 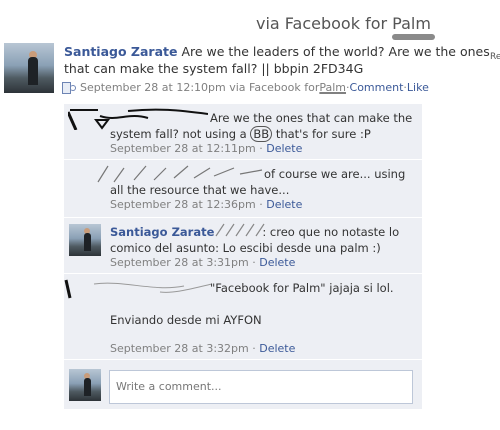 What do you see at coordinates (418, 87) in the screenshot?
I see `like-link: Like` at bounding box center [418, 87].